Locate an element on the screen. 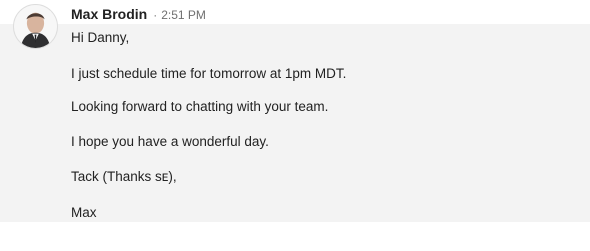 This screenshot has width=590, height=251. message-header: Max Brodin · 2:51 PM is located at coordinates (138, 15).